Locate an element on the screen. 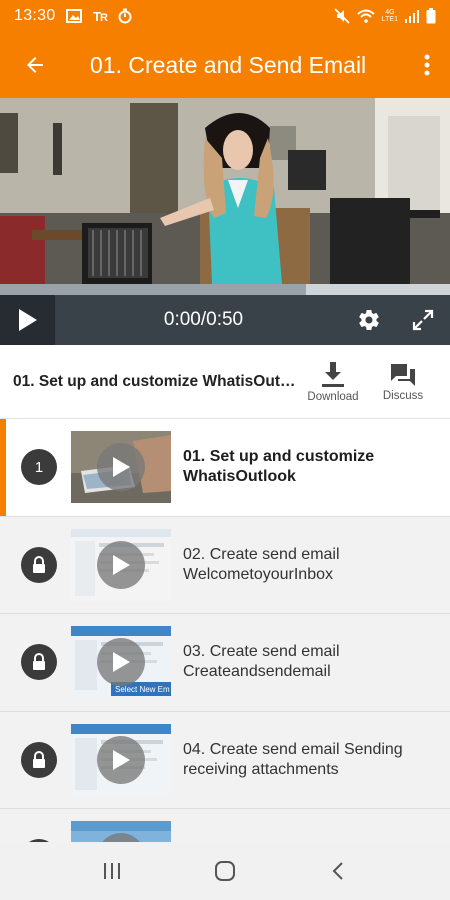 This screenshot has width=450, height=900. lesson-title: 03. Create send email Createandsendemail is located at coordinates (261, 662).